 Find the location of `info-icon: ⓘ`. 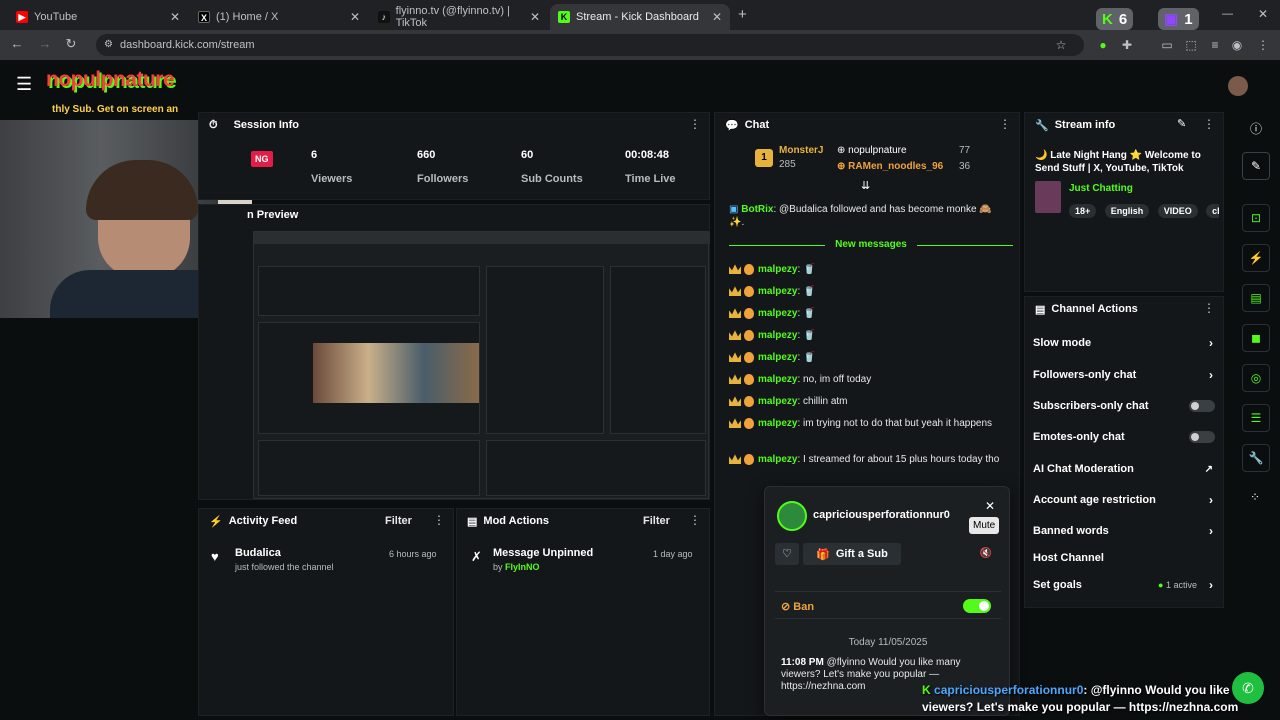

info-icon: ⓘ is located at coordinates (1256, 128).